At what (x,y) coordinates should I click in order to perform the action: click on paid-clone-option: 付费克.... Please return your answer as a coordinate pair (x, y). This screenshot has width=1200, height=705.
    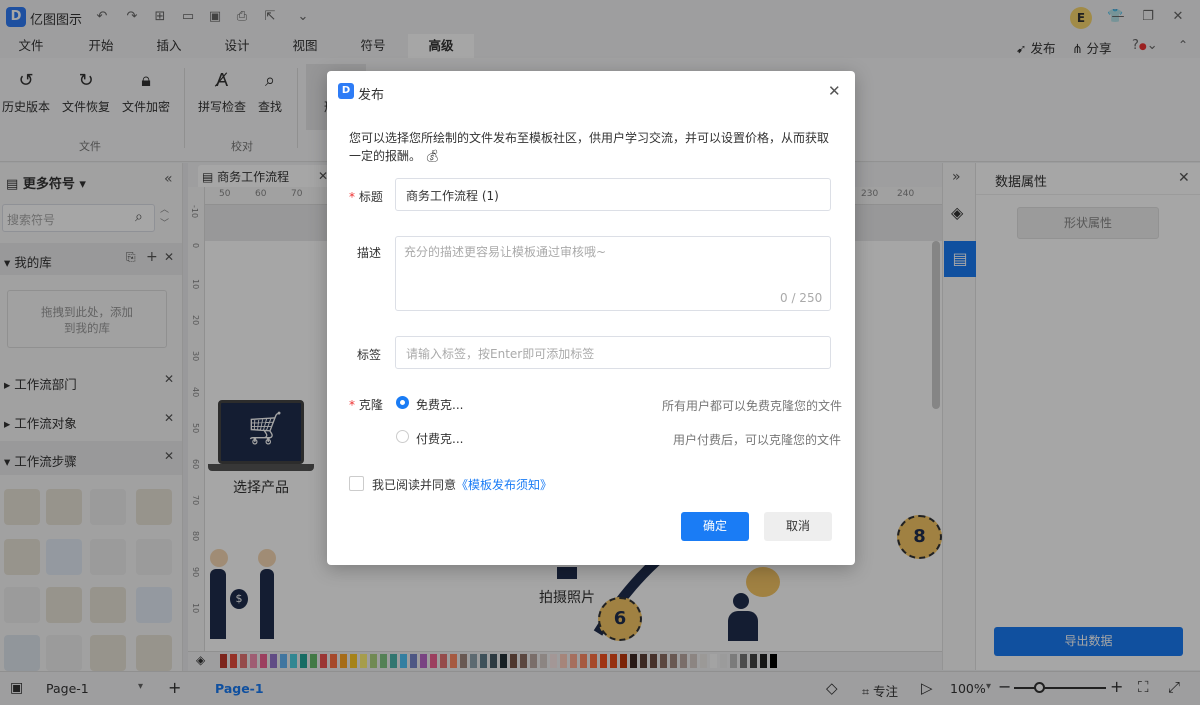
    Looking at the image, I should click on (439, 438).